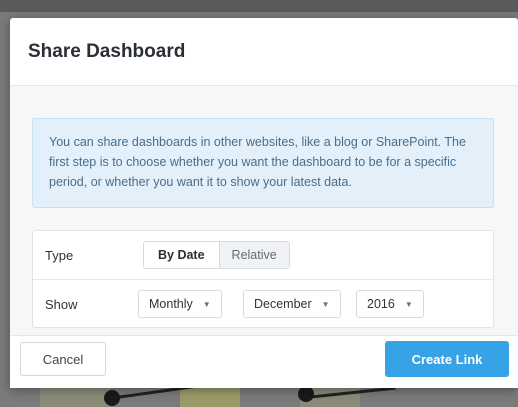  I want to click on year-select: 2016 ▼, so click(390, 304).